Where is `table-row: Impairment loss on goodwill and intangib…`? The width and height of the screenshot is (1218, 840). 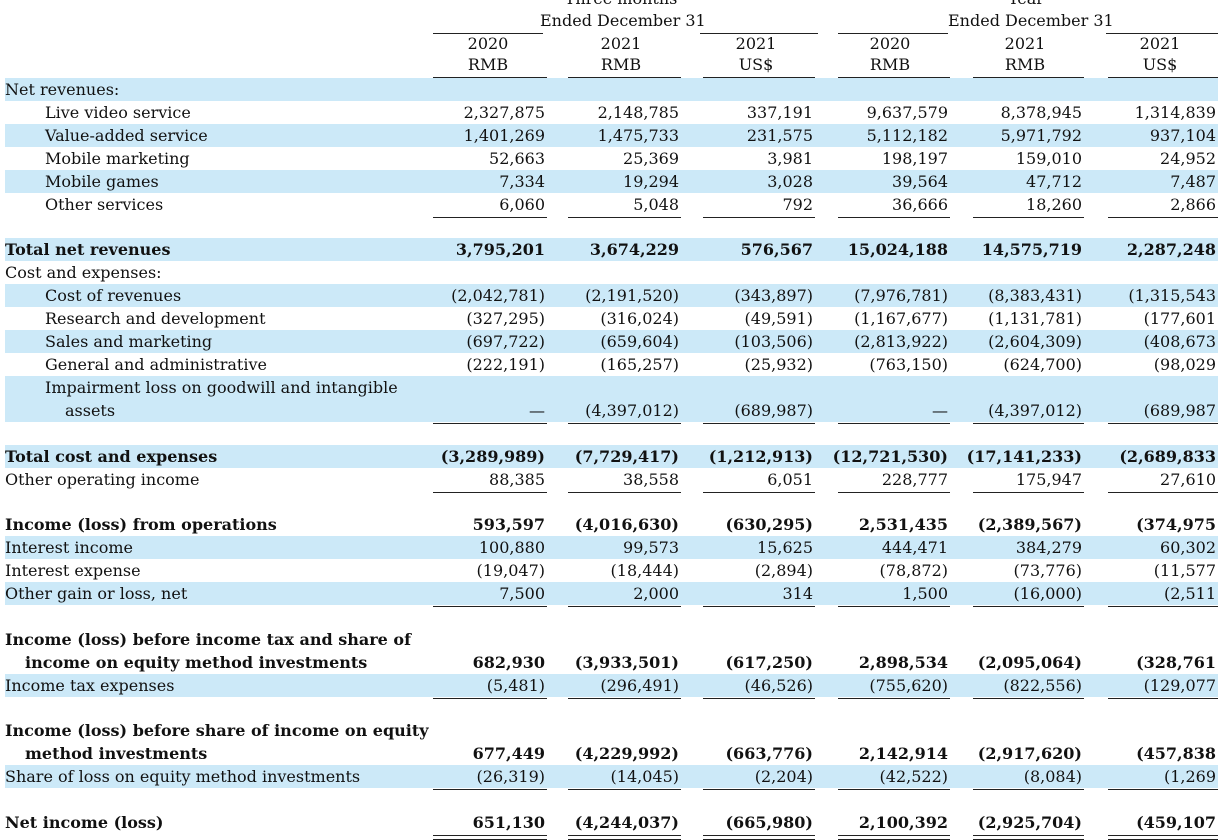 table-row: Impairment loss on goodwill and intangib… is located at coordinates (611, 399).